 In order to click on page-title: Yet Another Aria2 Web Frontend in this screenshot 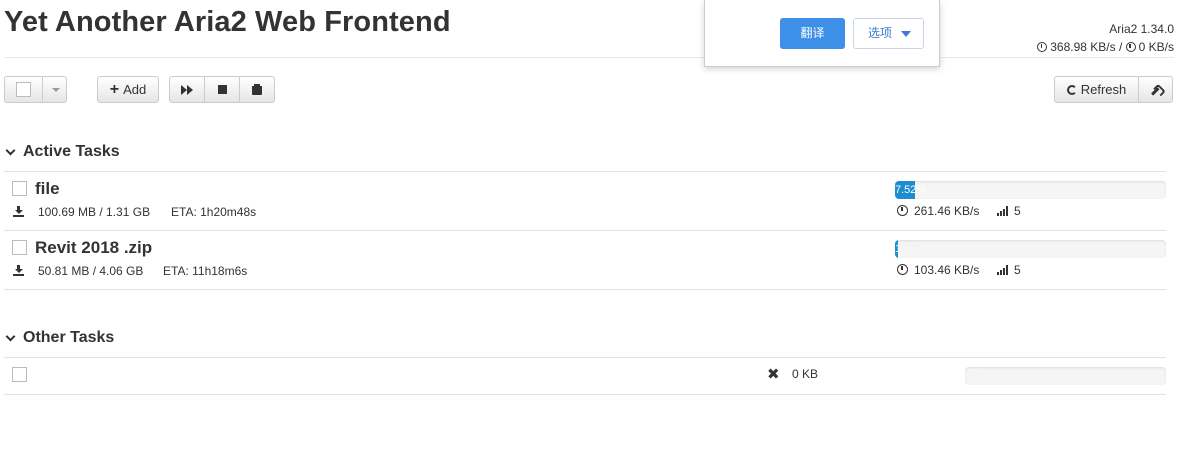, I will do `click(227, 22)`.